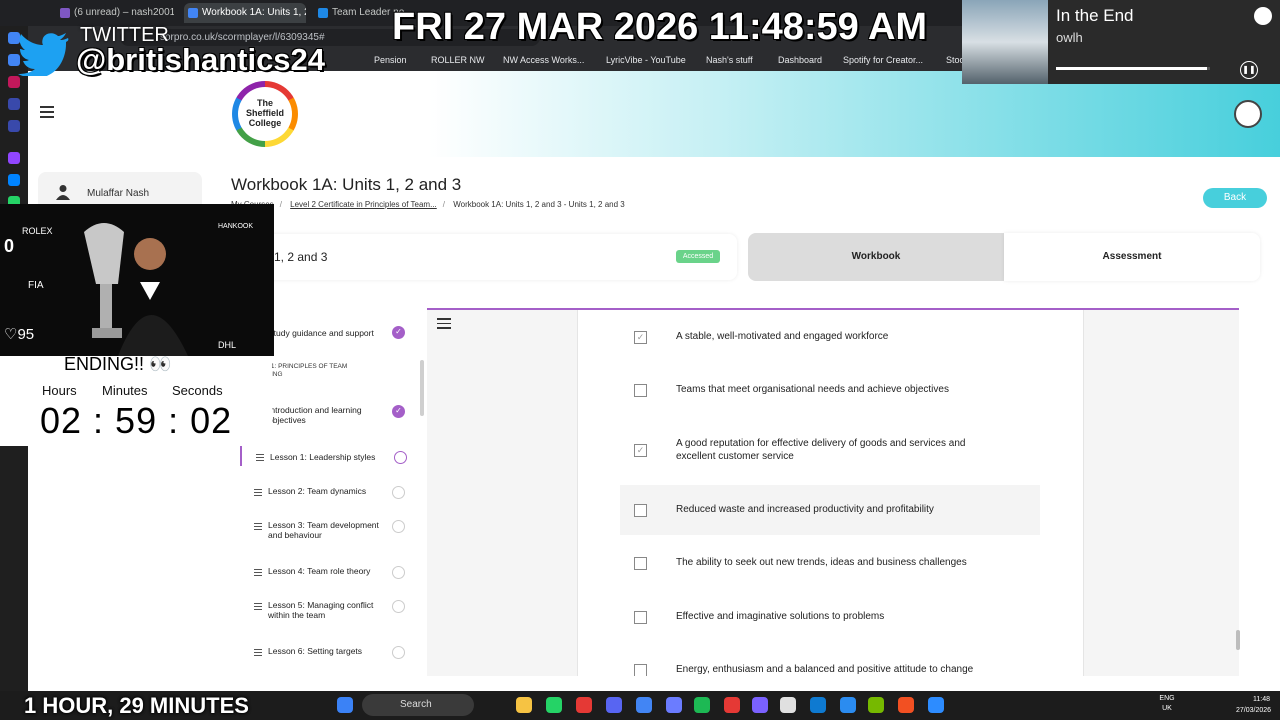 This screenshot has width=1280, height=720. Describe the element at coordinates (227, 345) in the screenshot. I see `svg-text: DHL` at that location.